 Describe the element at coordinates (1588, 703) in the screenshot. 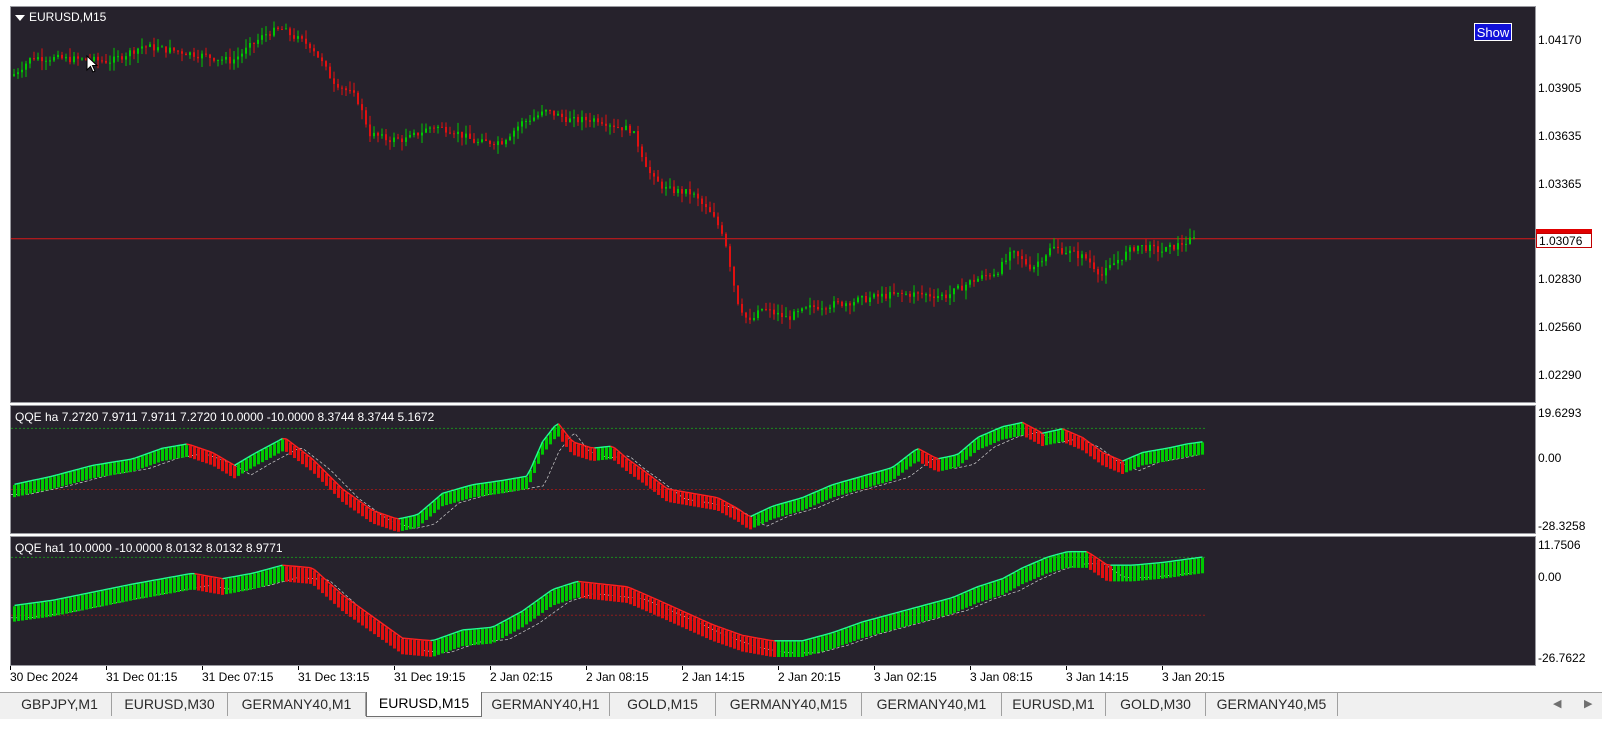

I see `tab-scroll-right-icon: ▶` at that location.